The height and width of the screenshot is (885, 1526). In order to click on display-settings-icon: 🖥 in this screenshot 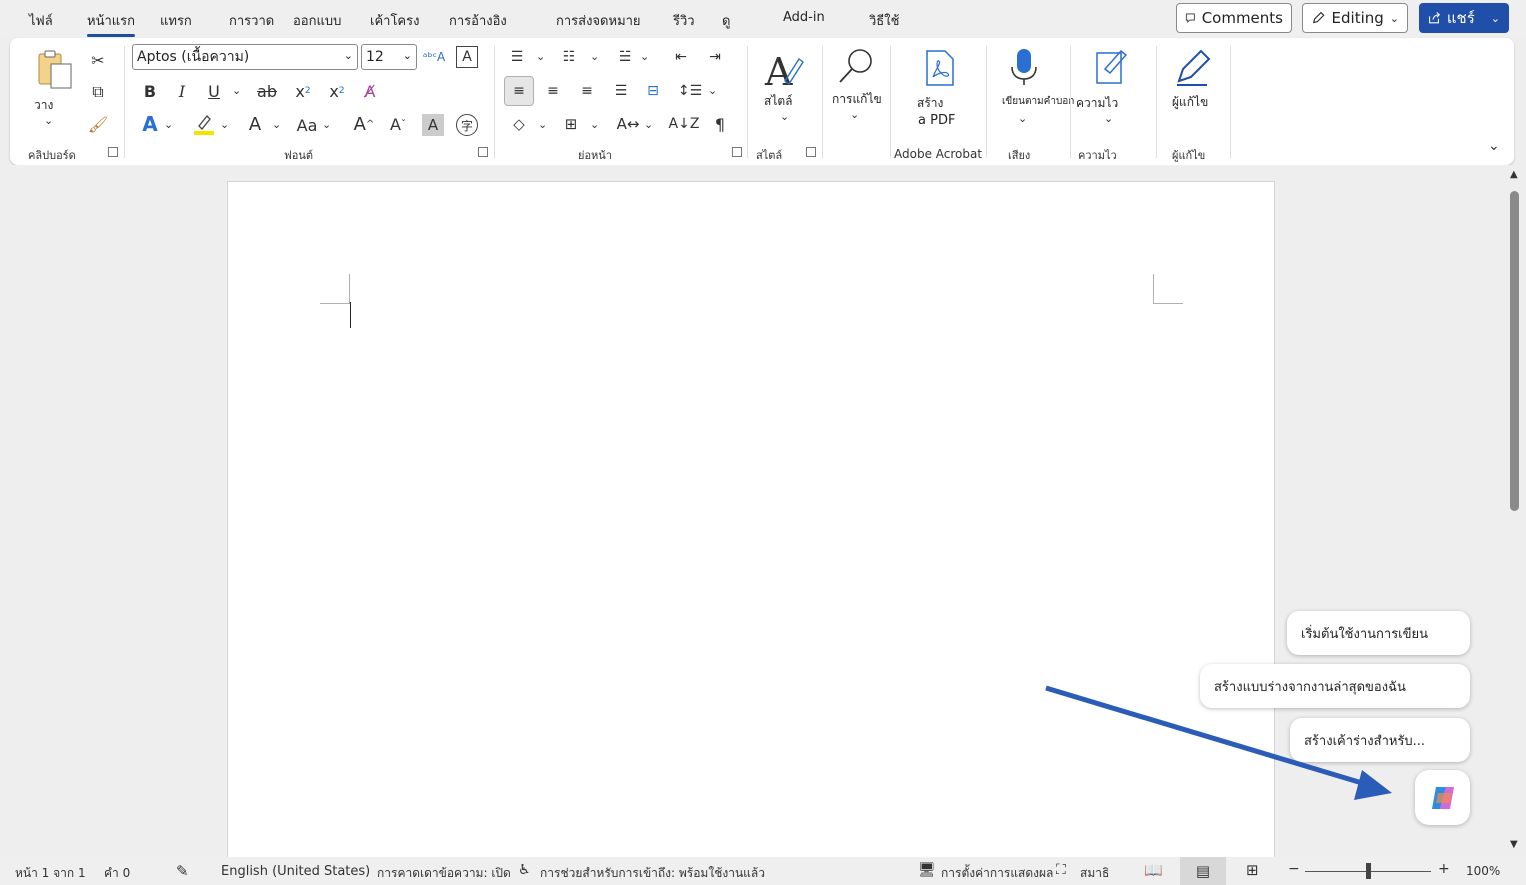, I will do `click(927, 870)`.